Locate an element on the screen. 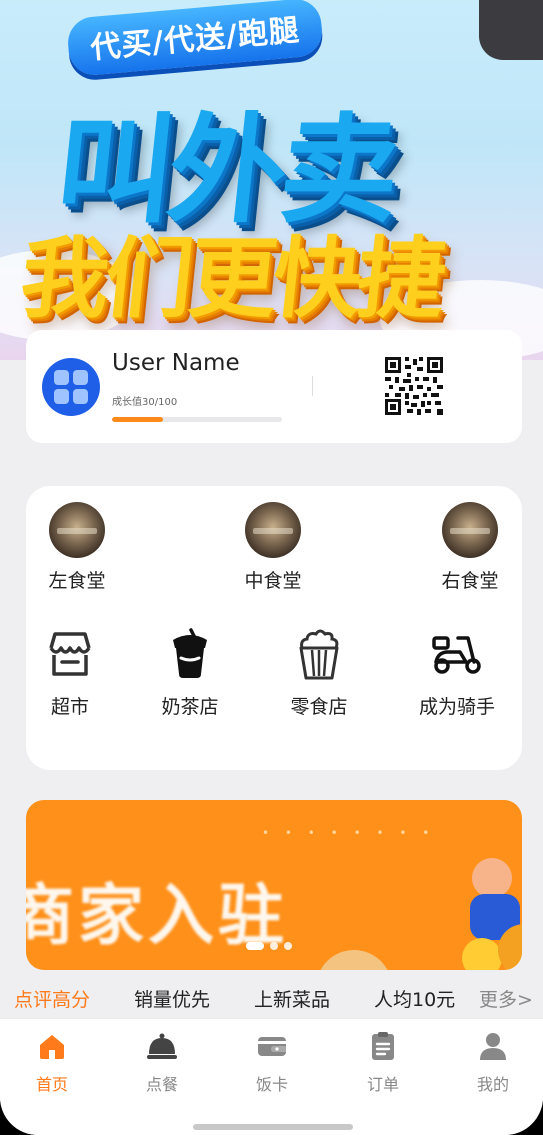 This screenshot has width=543, height=1135. wallet-icon is located at coordinates (272, 1046).